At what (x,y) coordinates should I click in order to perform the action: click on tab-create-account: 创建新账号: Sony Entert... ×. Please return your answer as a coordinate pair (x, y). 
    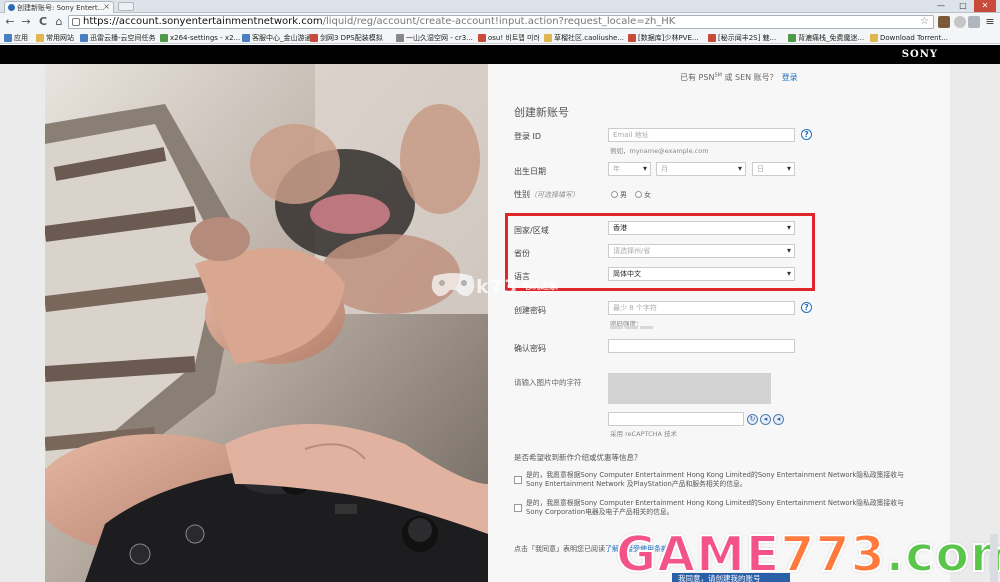
    Looking at the image, I should click on (59, 7).